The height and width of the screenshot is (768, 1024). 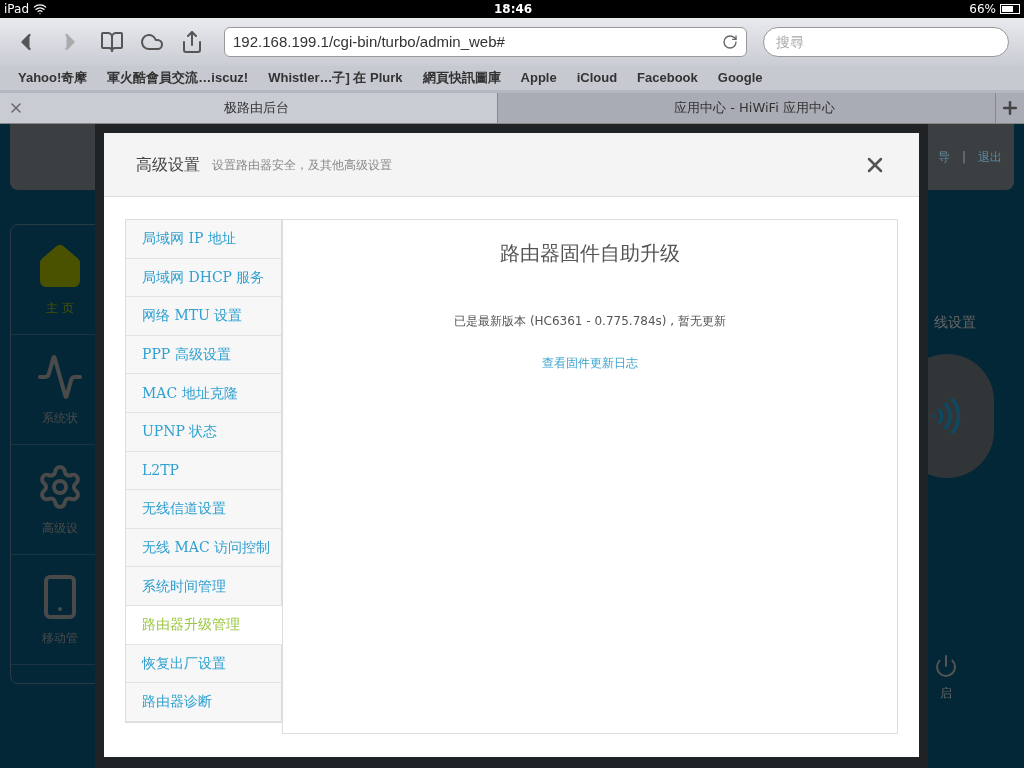 I want to click on menu-item: 网络 MTU 设置, so click(x=203, y=316).